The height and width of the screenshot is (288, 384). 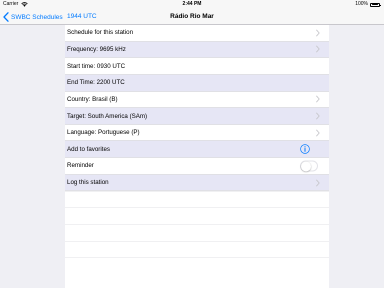 I want to click on table-row: Country: Brasil (B), so click(x=197, y=100).